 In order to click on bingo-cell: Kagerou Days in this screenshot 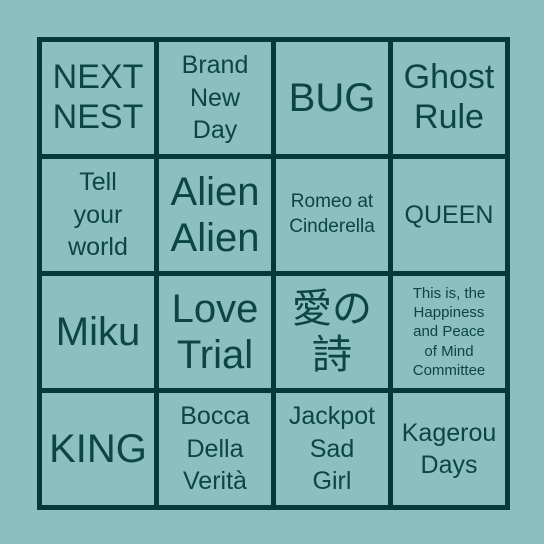, I will do `click(449, 449)`.